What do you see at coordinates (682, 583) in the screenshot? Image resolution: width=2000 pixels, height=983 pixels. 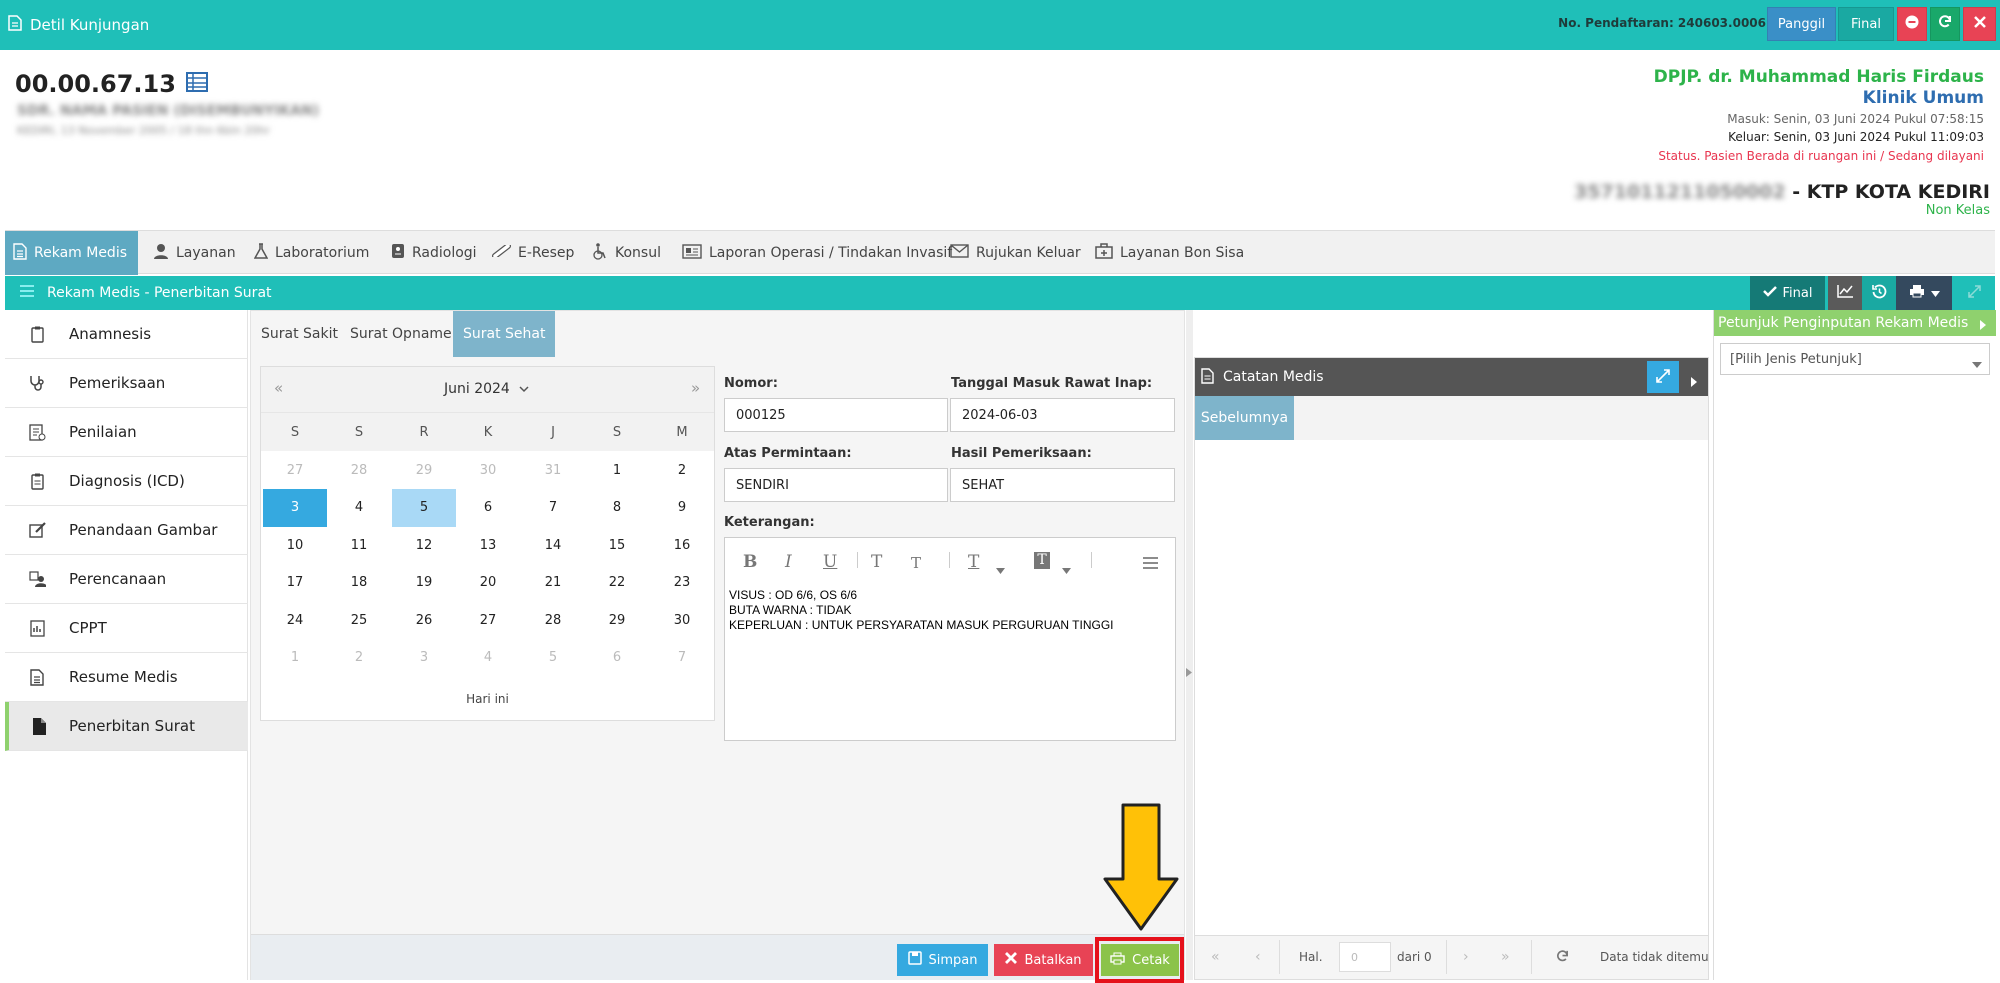 I see `calendar-day: 23` at bounding box center [682, 583].